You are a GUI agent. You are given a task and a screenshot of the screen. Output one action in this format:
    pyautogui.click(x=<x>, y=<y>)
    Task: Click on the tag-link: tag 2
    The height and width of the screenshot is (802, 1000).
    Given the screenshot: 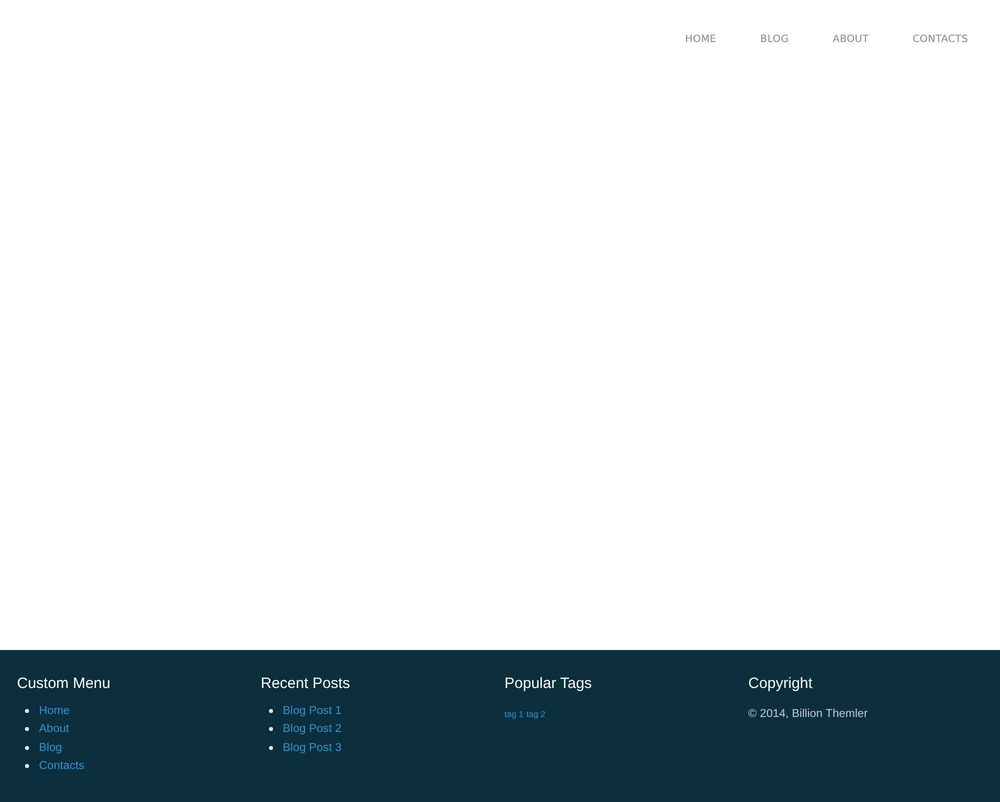 What is the action you would take?
    pyautogui.click(x=536, y=714)
    